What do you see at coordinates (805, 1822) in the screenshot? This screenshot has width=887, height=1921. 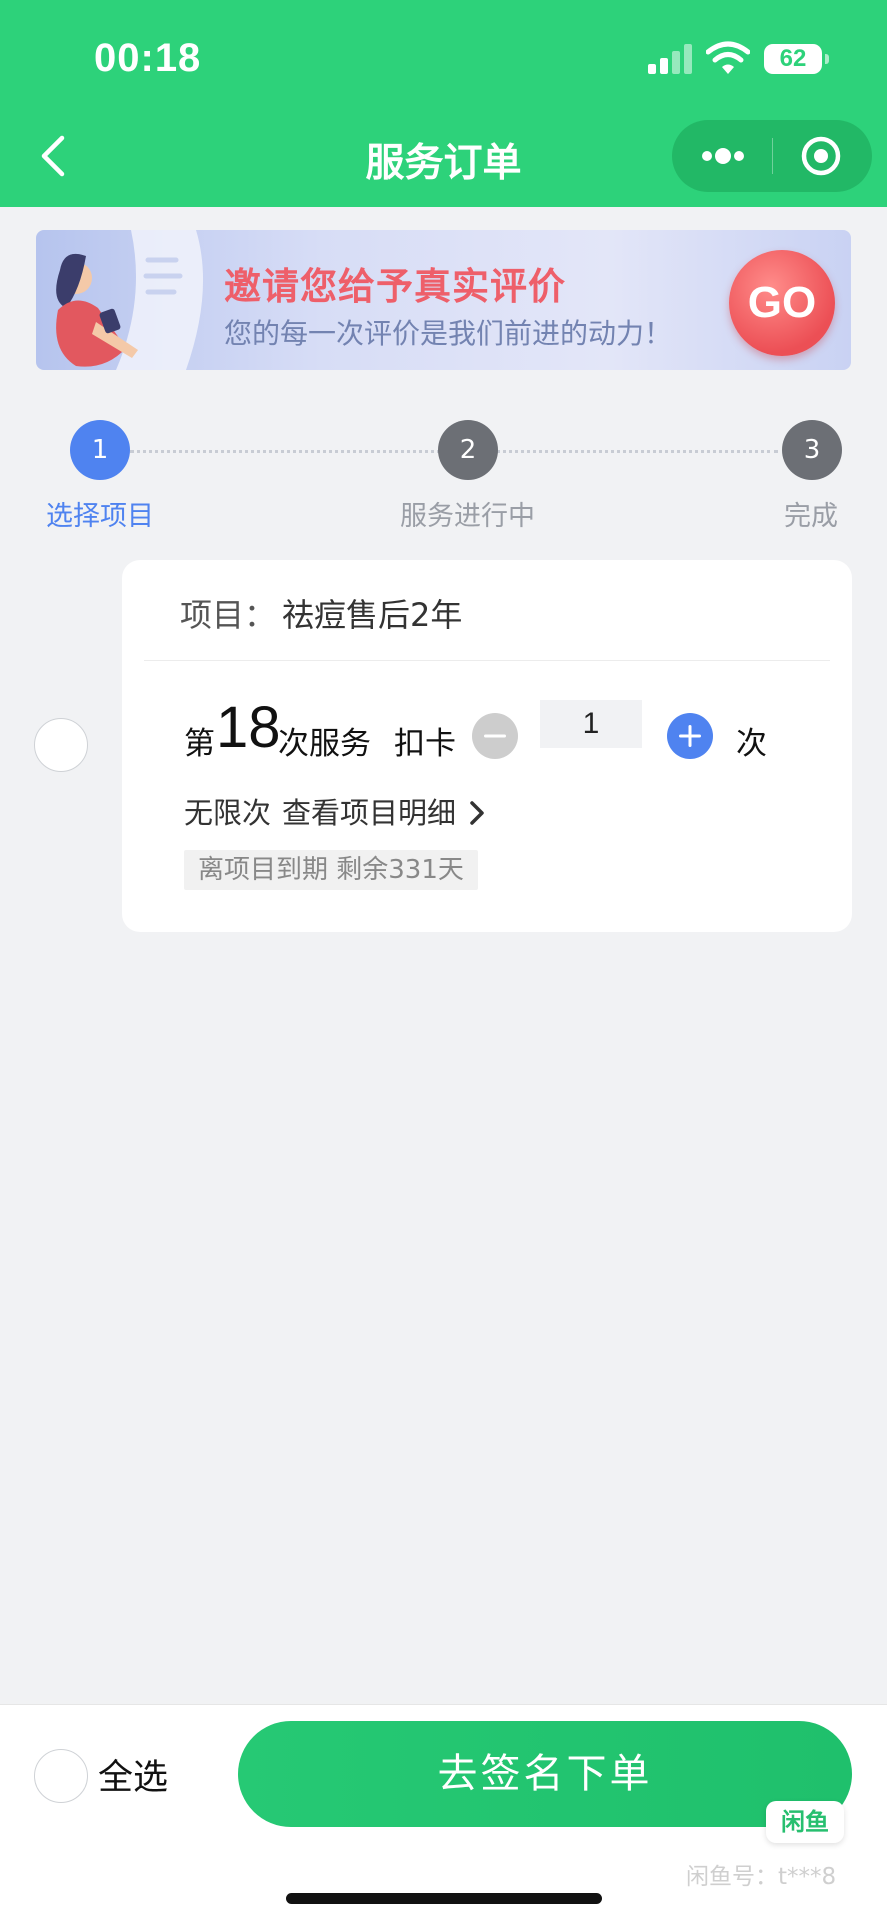 I see `watermark-badge: 闲鱼` at bounding box center [805, 1822].